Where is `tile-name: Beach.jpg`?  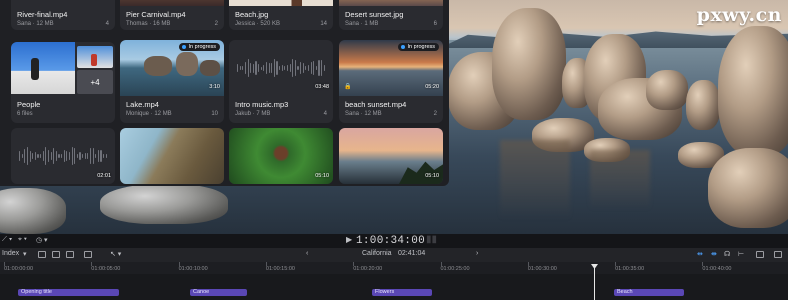
tile-name: Beach.jpg is located at coordinates (252, 14).